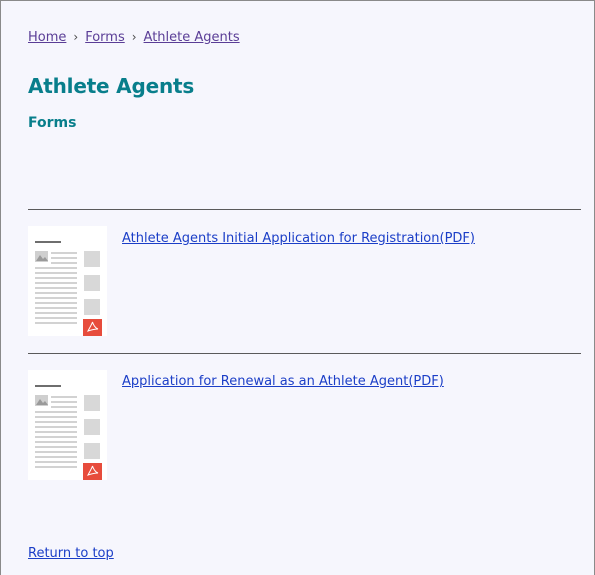 The height and width of the screenshot is (575, 595). What do you see at coordinates (52, 123) in the screenshot?
I see `section-title: Forms` at bounding box center [52, 123].